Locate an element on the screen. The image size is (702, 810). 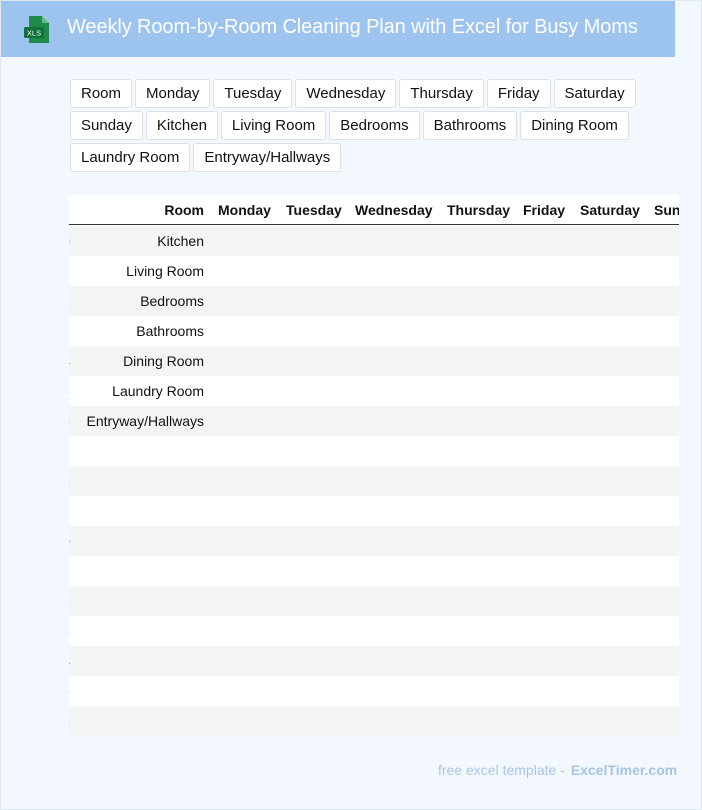
room-cell: Bedrooms is located at coordinates (141, 301).